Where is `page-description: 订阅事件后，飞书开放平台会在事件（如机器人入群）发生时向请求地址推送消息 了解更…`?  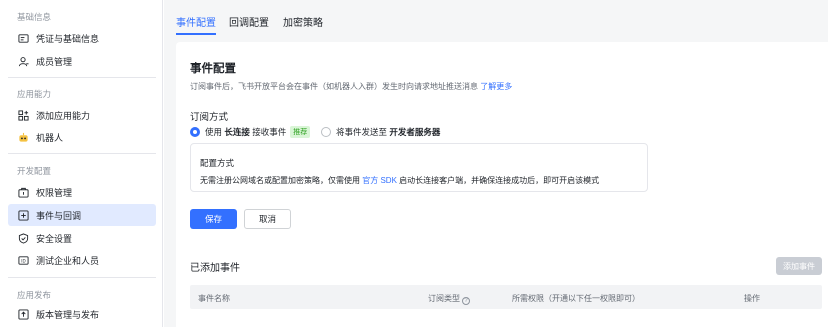 page-description: 订阅事件后，飞书开放平台会在事件（如机器人入群）发生时向请求地址推送消息 了解更… is located at coordinates (351, 86).